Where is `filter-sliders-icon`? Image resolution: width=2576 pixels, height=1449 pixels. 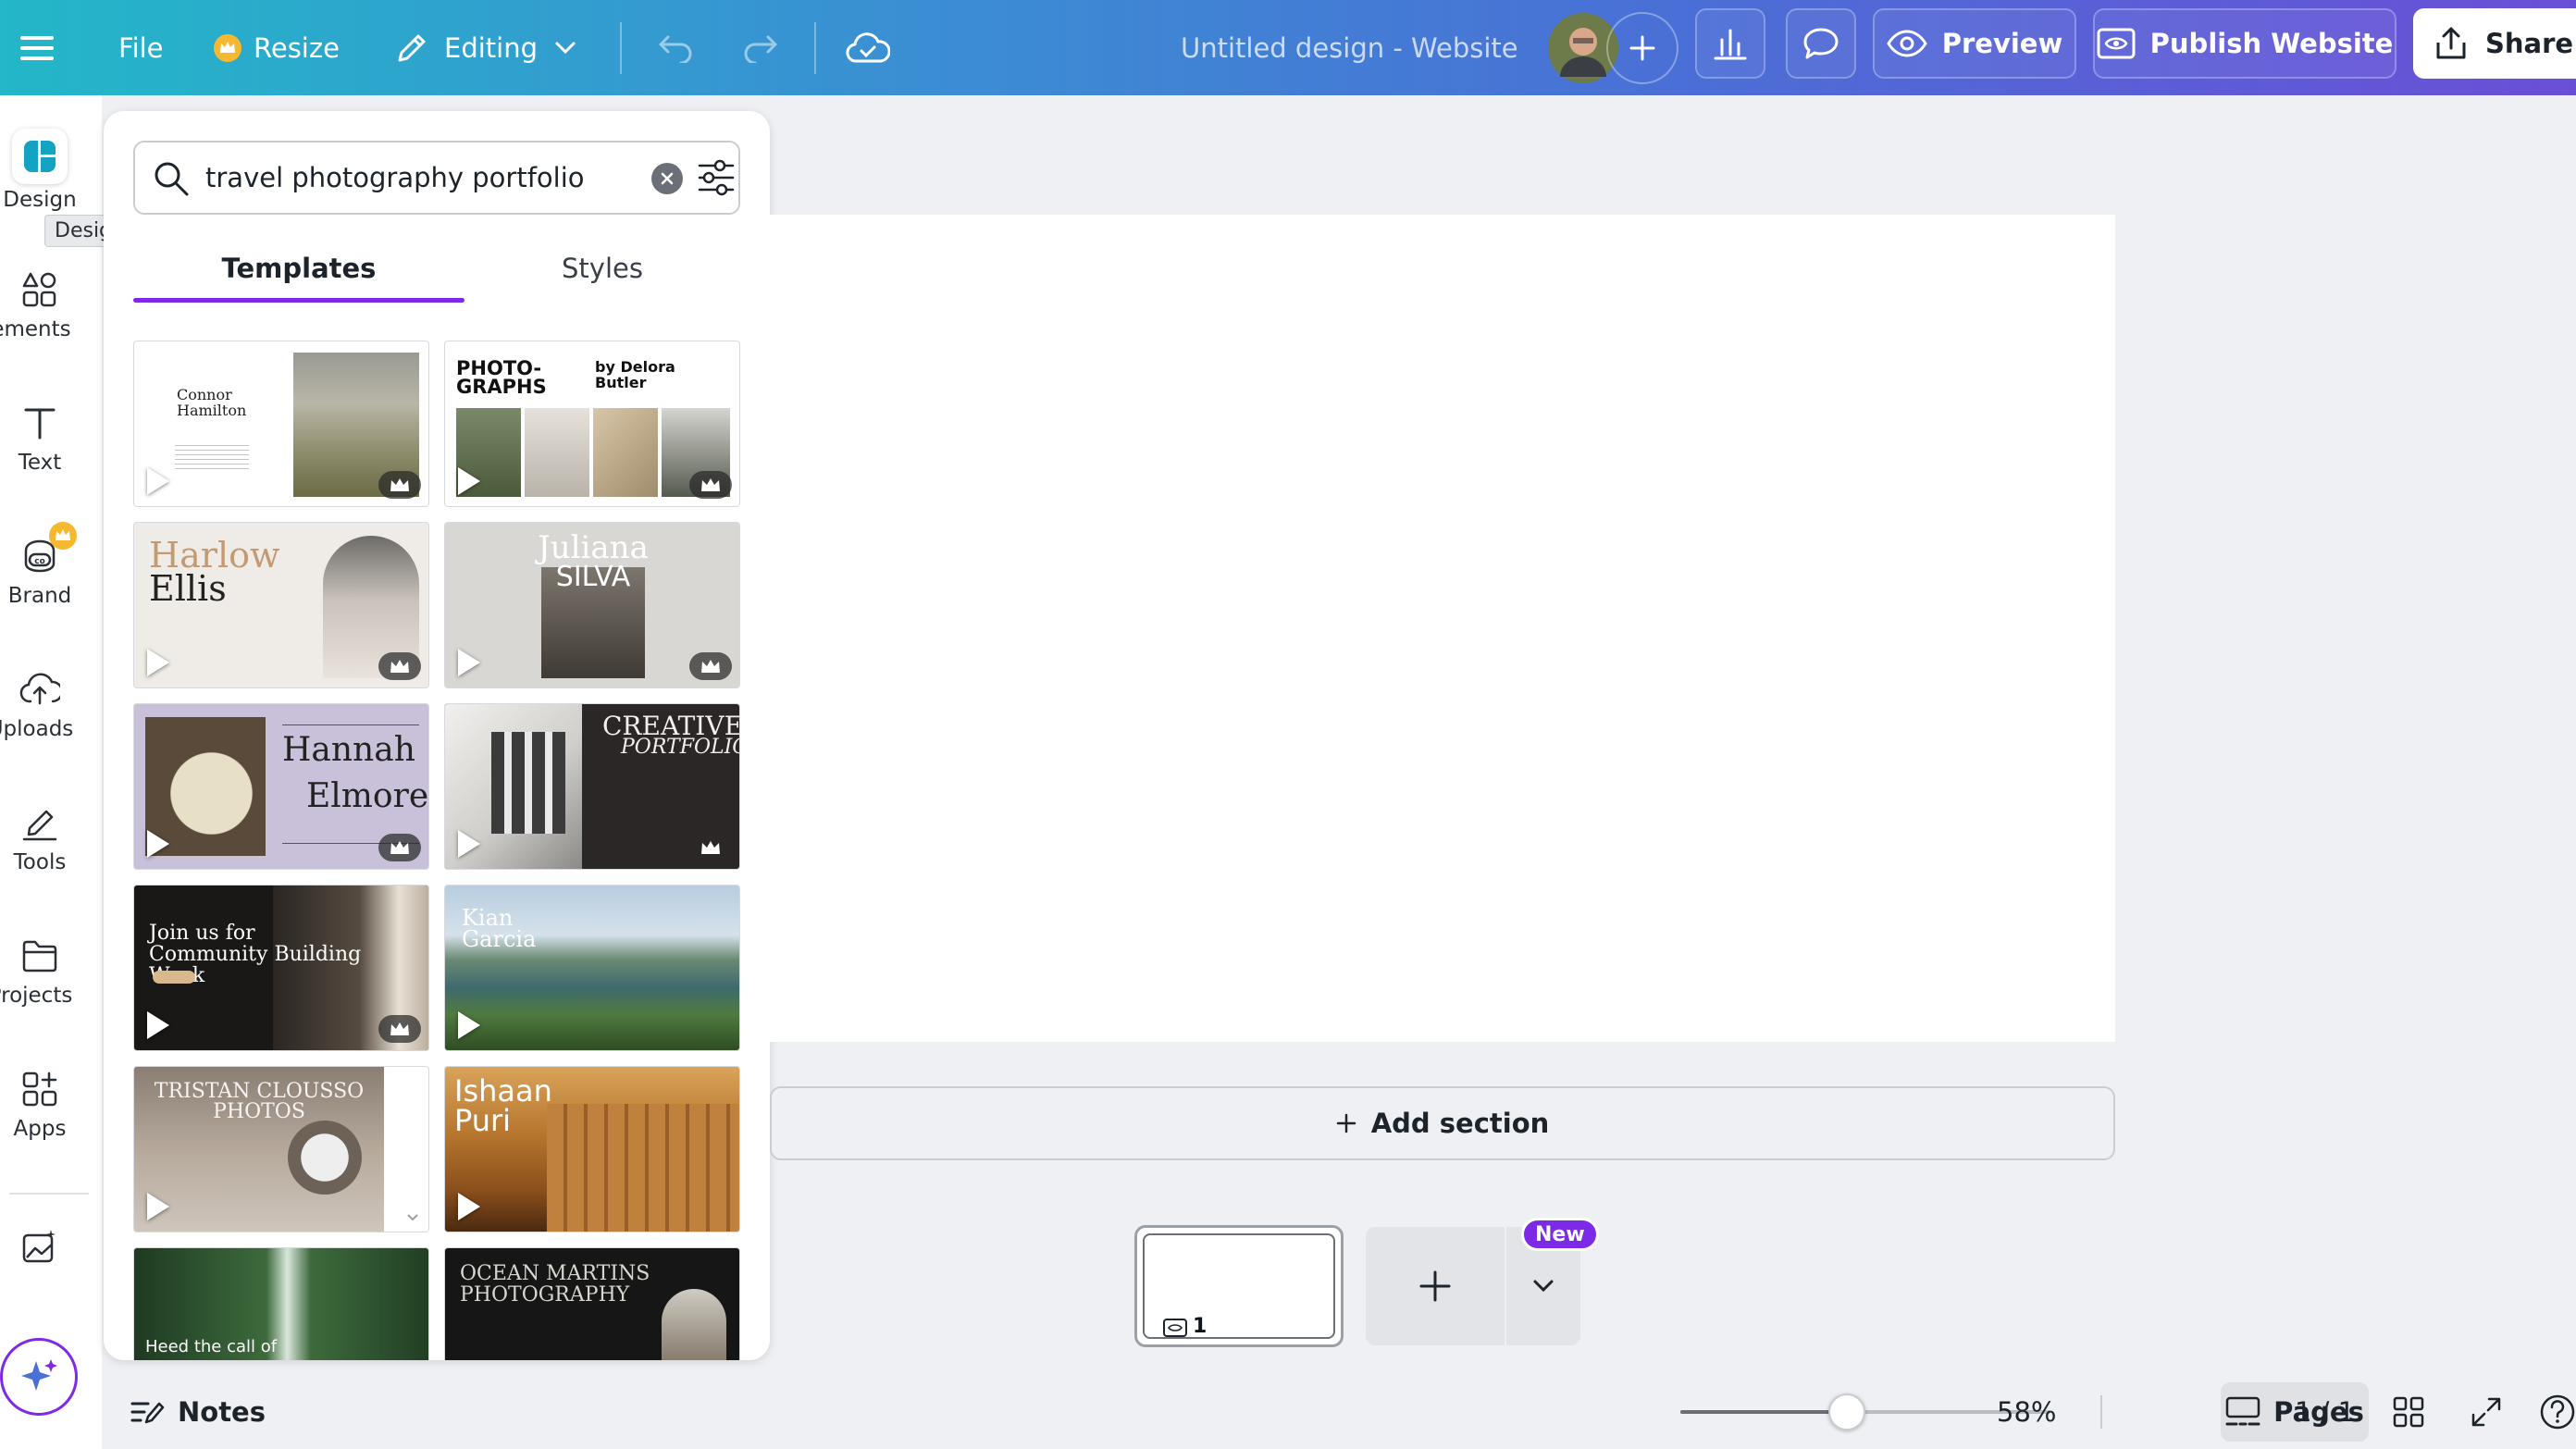 filter-sliders-icon is located at coordinates (717, 177).